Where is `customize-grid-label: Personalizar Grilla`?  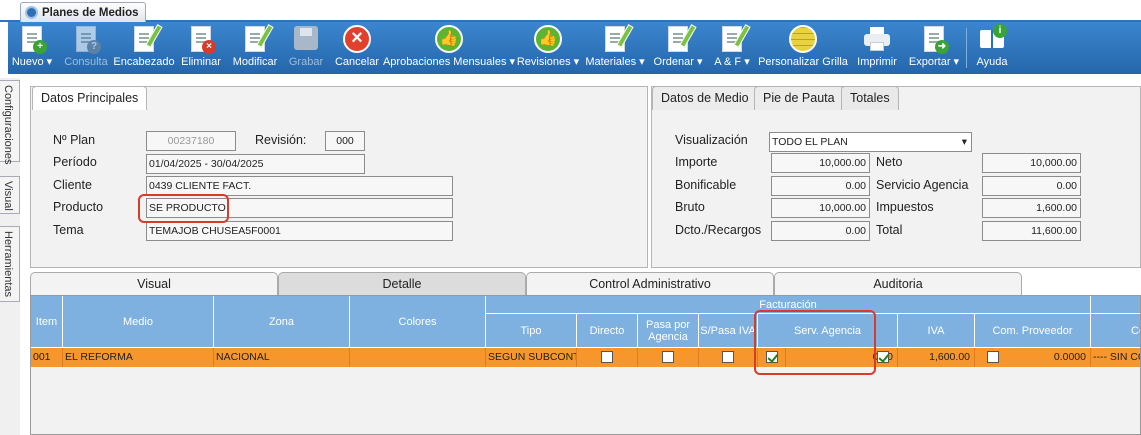 customize-grid-label: Personalizar Grilla is located at coordinates (803, 62).